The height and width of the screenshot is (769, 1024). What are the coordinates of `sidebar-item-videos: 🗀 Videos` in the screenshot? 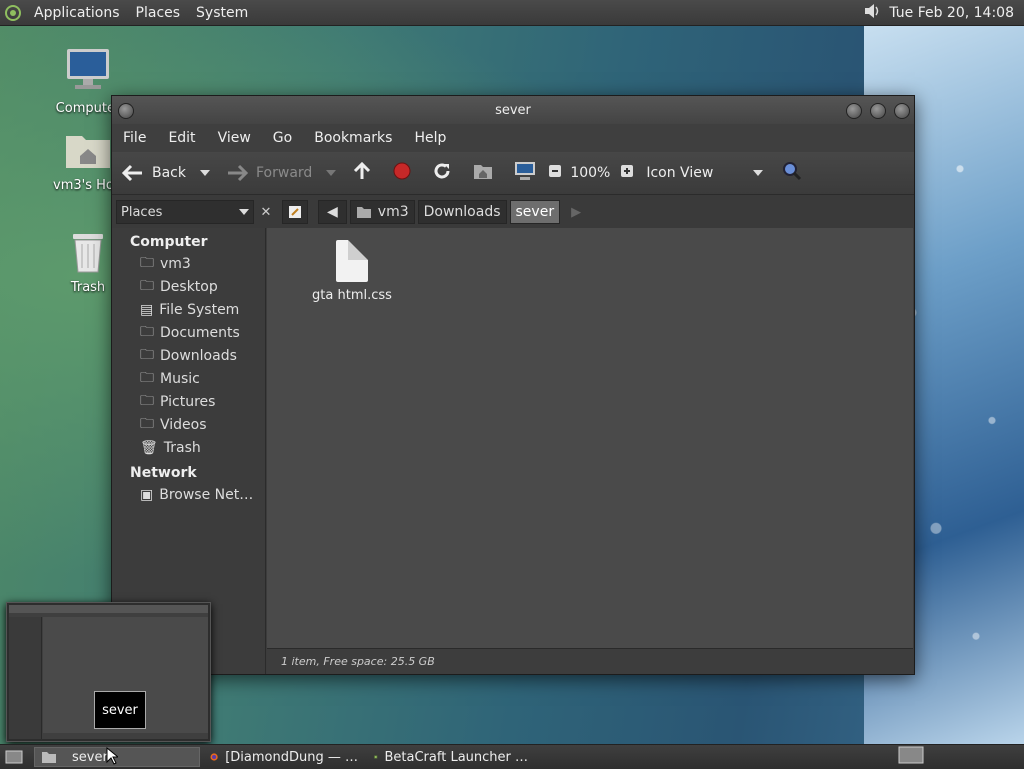 It's located at (188, 424).